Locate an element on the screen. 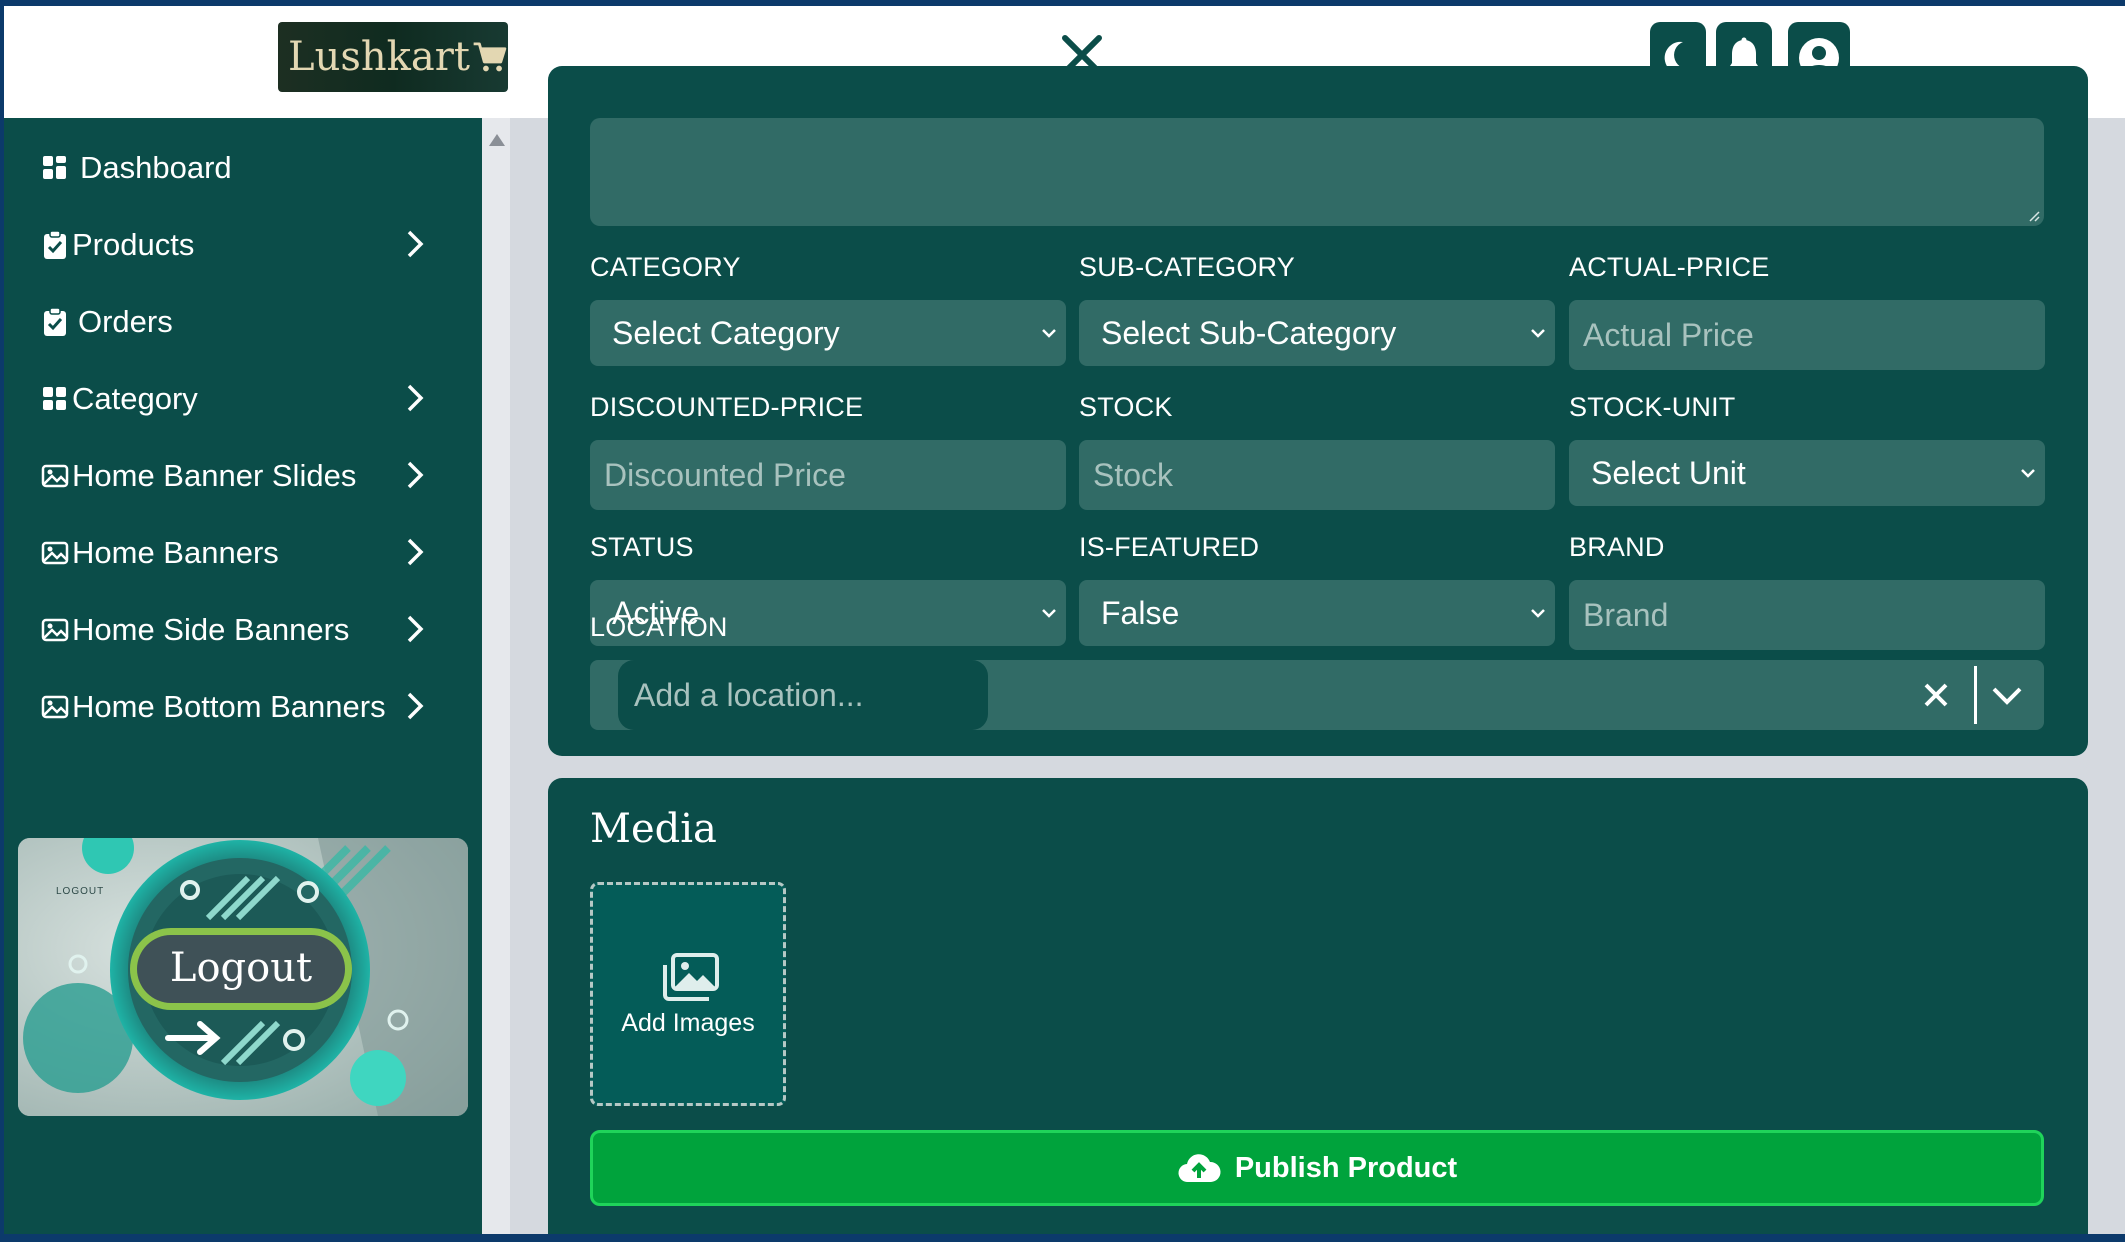  actual-price-placeholder: Actual Price is located at coordinates (1668, 334).